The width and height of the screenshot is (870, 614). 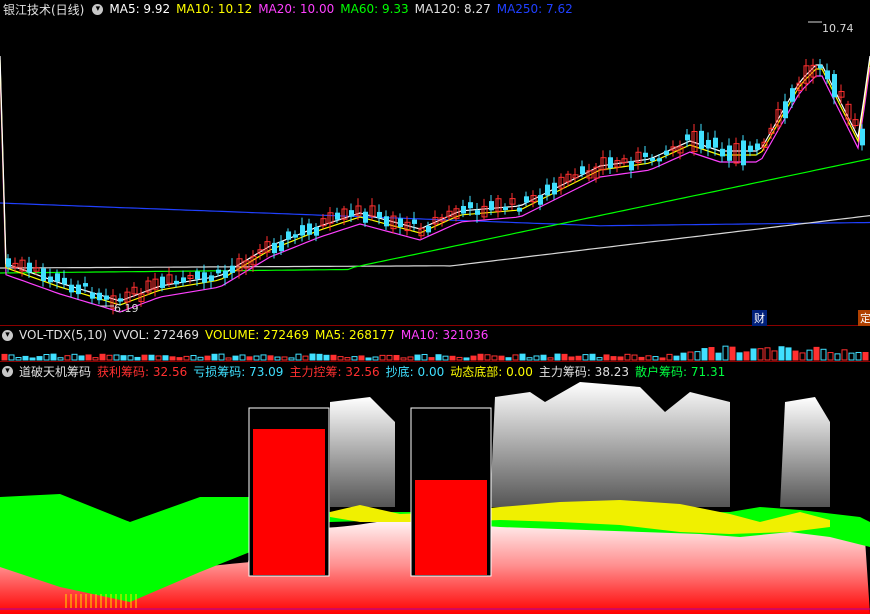 I want to click on chip-box-right-fill, so click(x=451, y=527).